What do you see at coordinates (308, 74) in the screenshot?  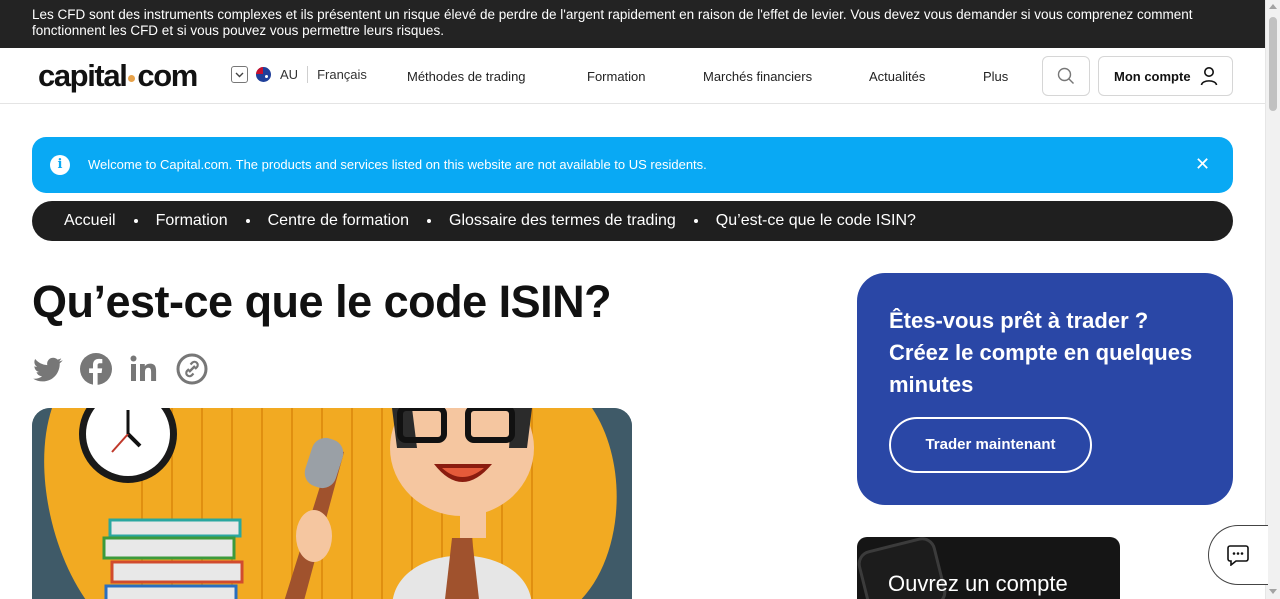 I see `divider` at bounding box center [308, 74].